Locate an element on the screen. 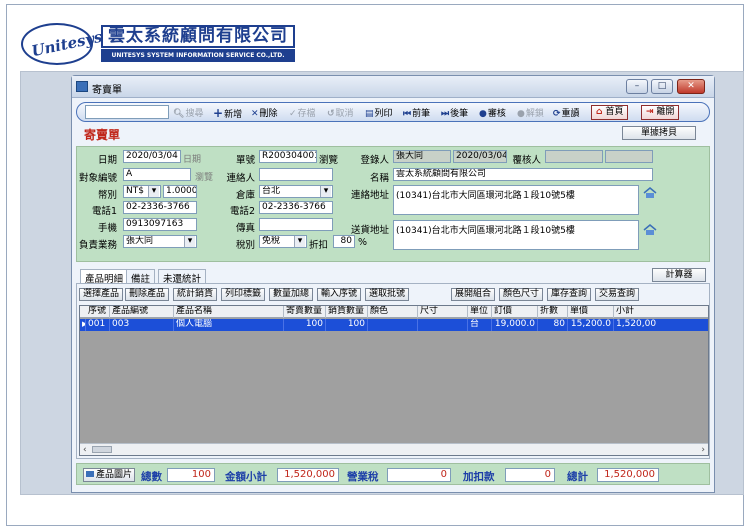 This screenshot has height=531, width=750. review-button: ●審核 is located at coordinates (492, 112).